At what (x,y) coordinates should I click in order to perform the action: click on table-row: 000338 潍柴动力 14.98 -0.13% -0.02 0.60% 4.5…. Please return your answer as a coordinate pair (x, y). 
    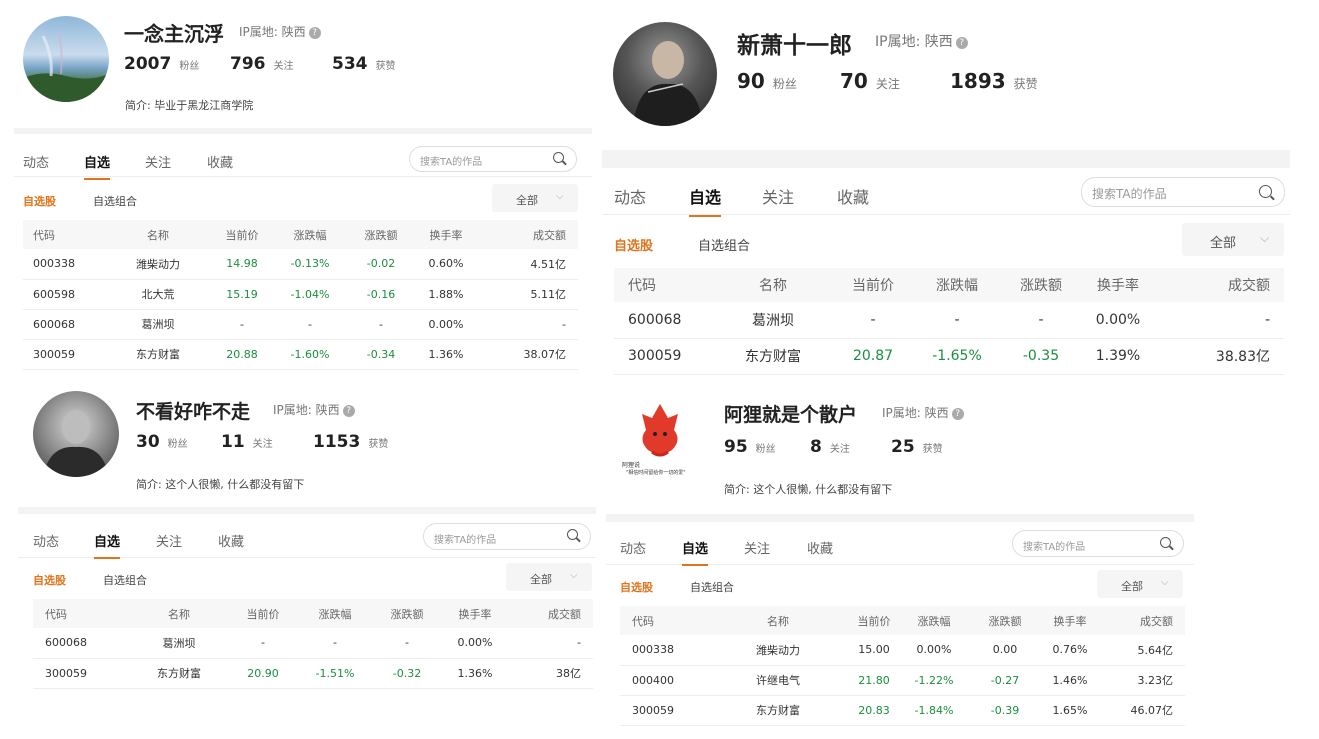
    Looking at the image, I should click on (300, 264).